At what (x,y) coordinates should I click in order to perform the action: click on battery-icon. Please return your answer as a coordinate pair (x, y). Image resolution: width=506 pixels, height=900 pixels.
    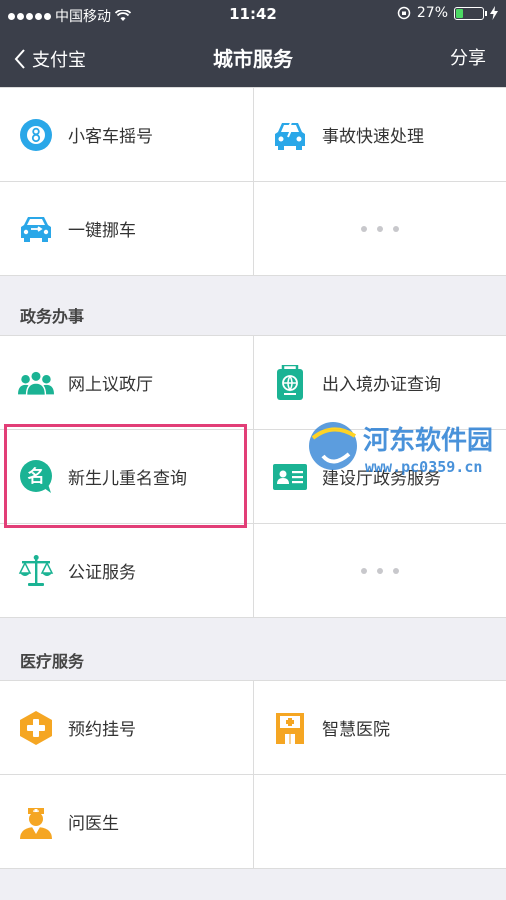
    Looking at the image, I should click on (470, 13).